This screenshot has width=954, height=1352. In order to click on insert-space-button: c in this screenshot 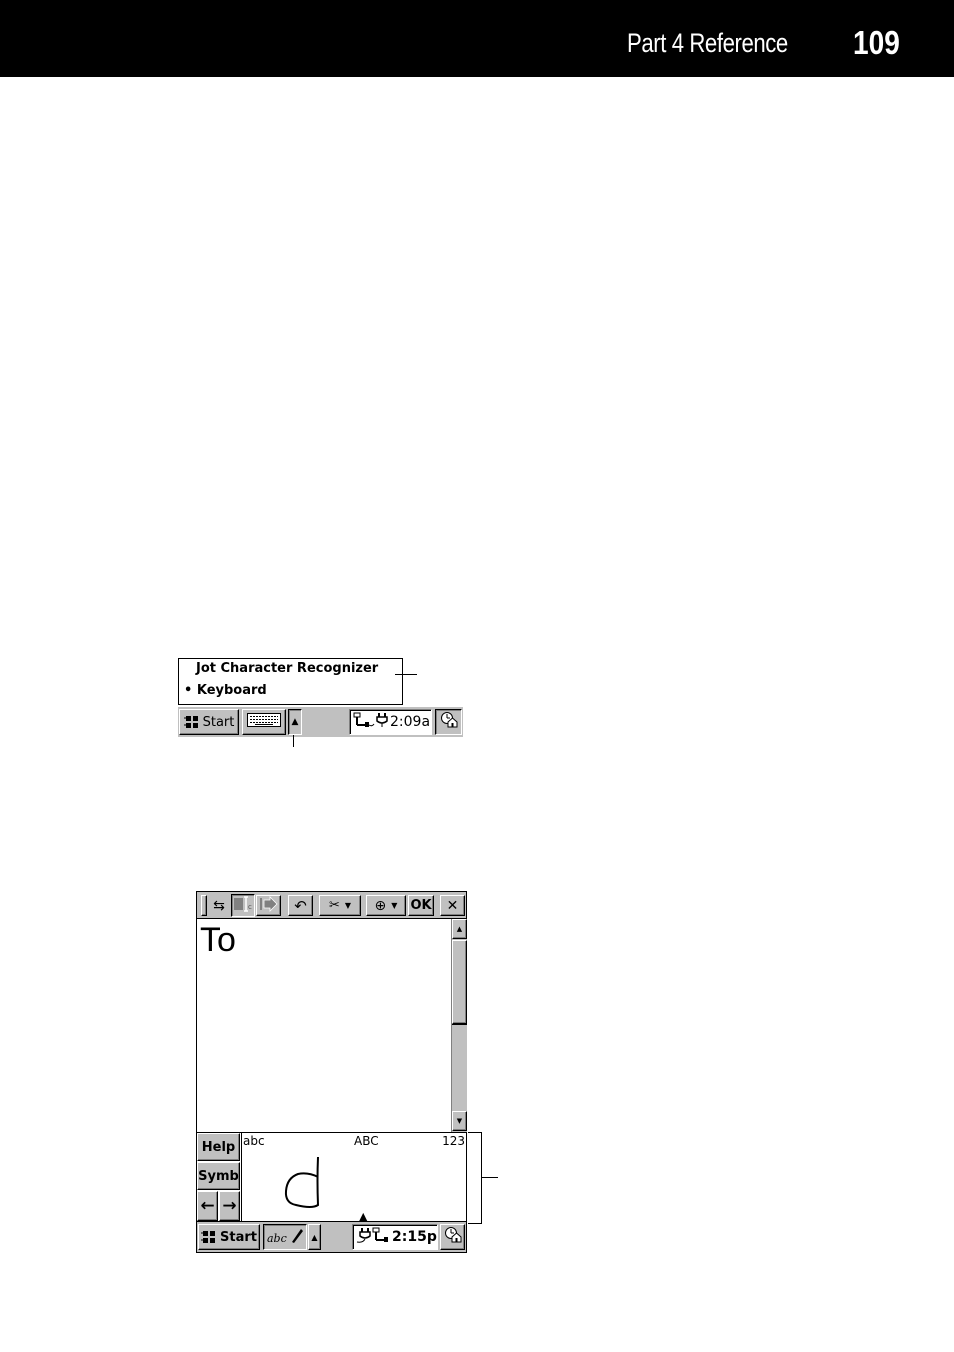, I will do `click(243, 905)`.